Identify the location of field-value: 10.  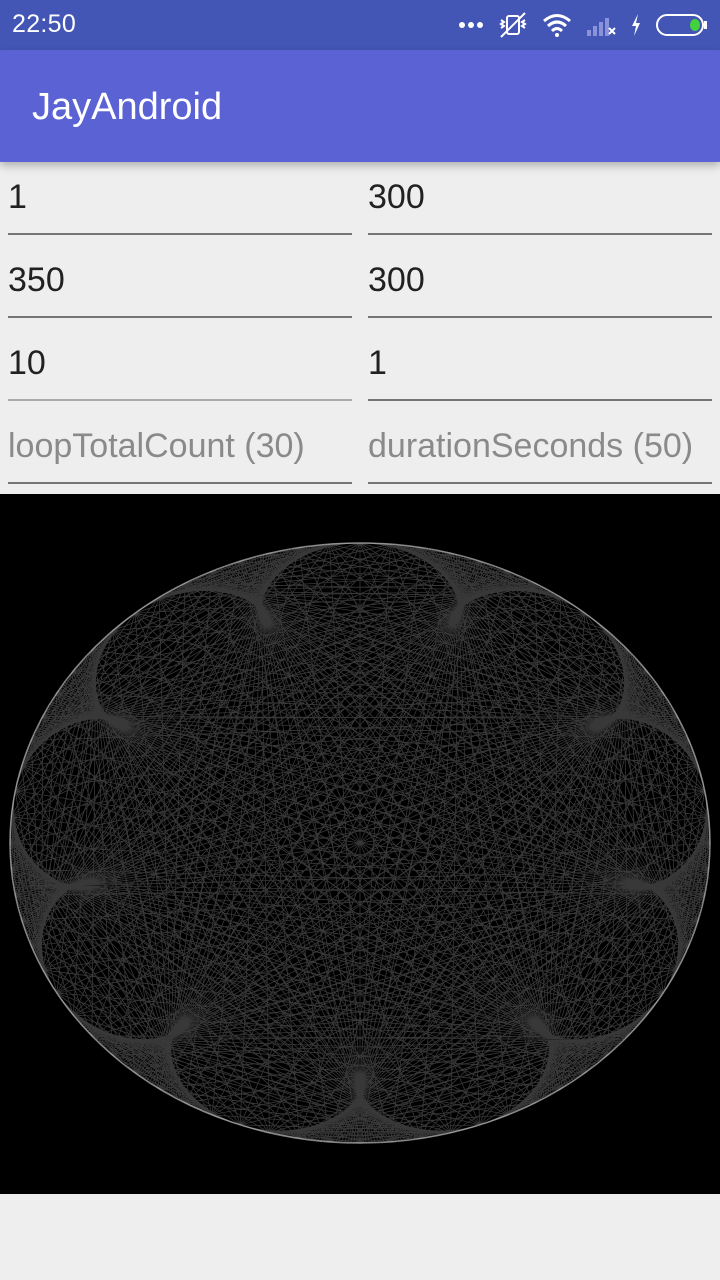
(27, 363).